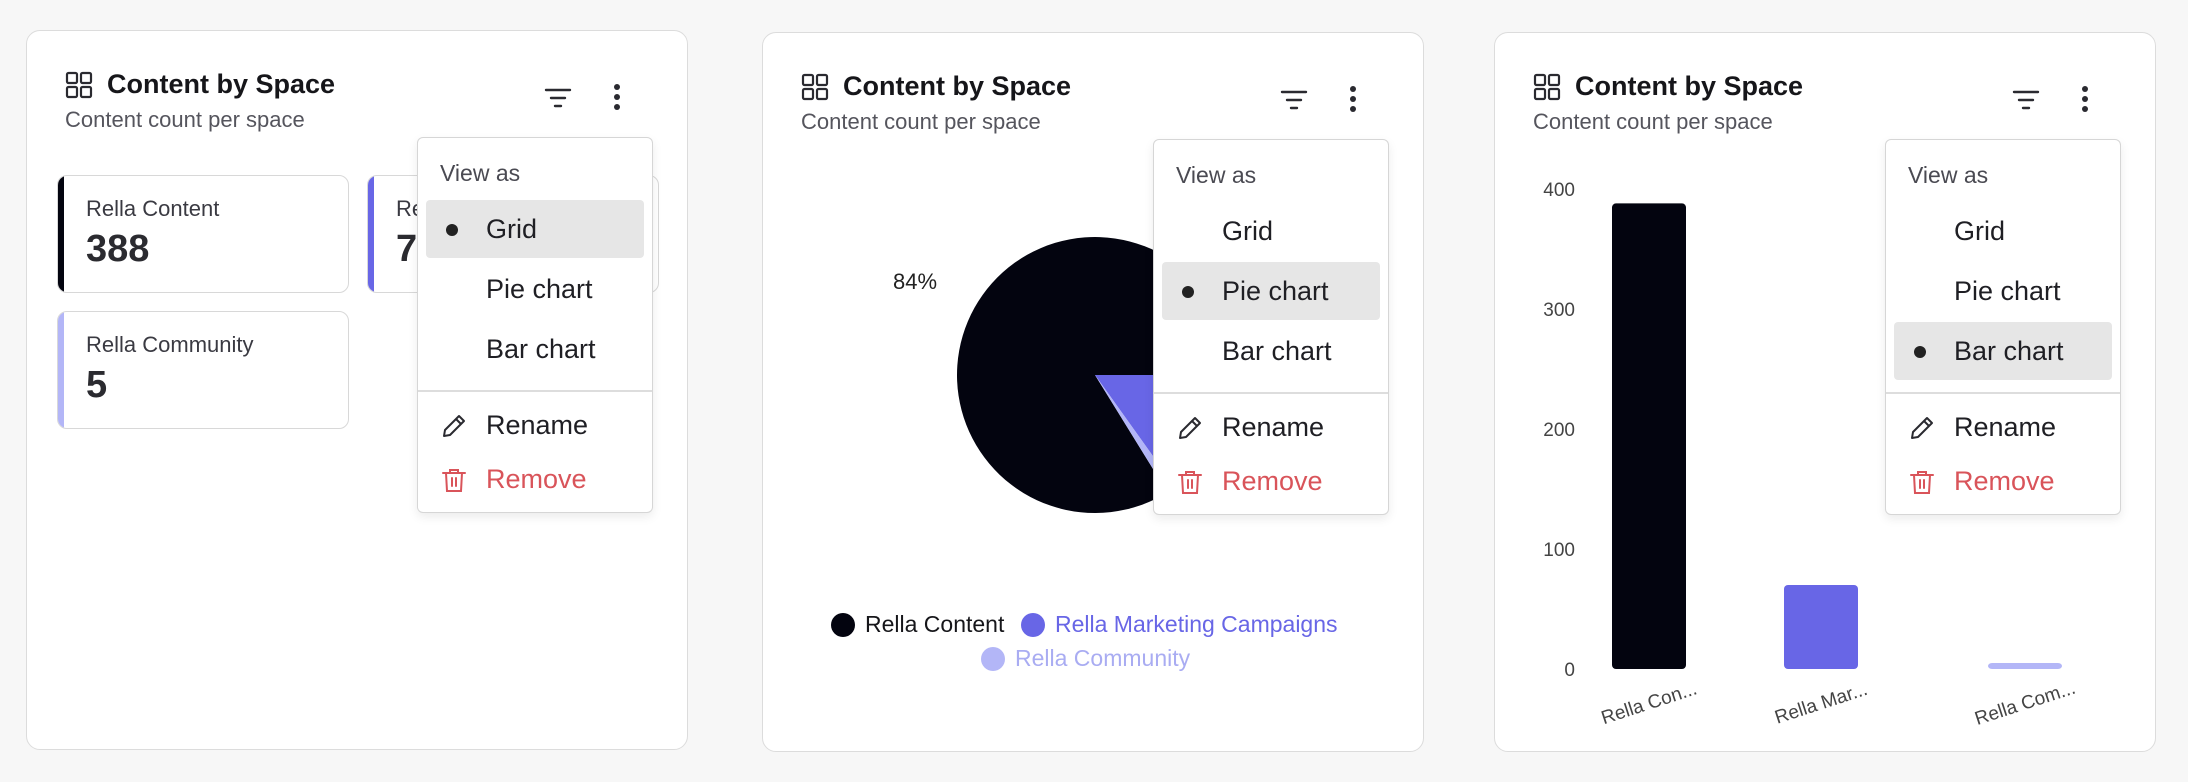 Image resolution: width=2188 pixels, height=782 pixels. What do you see at coordinates (1559, 430) in the screenshot?
I see `y-tick-label: 200` at bounding box center [1559, 430].